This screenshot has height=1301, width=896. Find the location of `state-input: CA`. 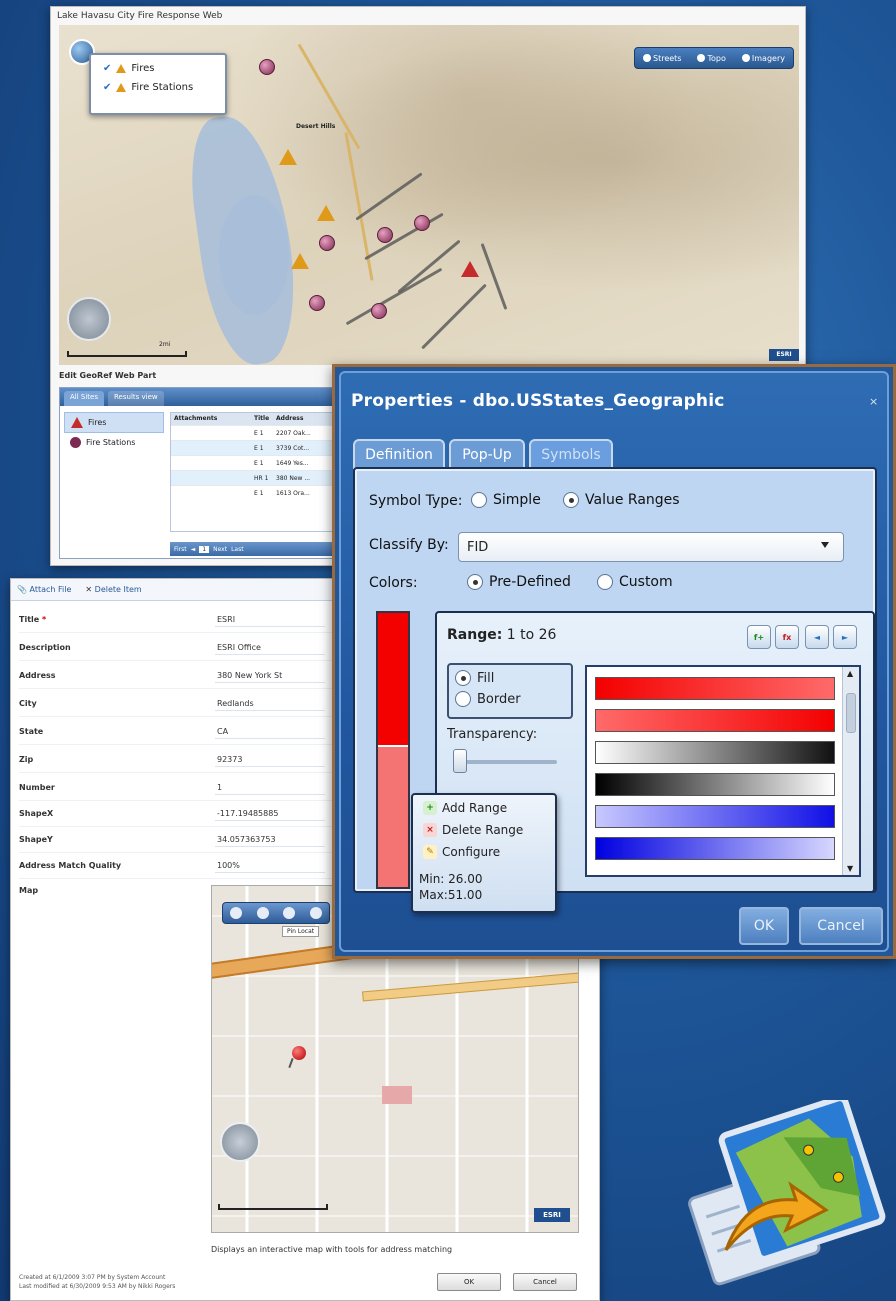

state-input: CA is located at coordinates (270, 732).